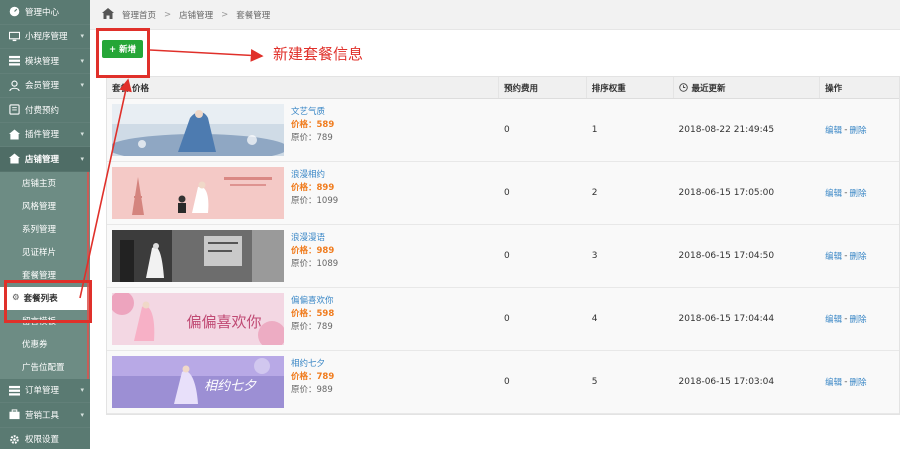  Describe the element at coordinates (14, 159) in the screenshot. I see `store-icon` at that location.